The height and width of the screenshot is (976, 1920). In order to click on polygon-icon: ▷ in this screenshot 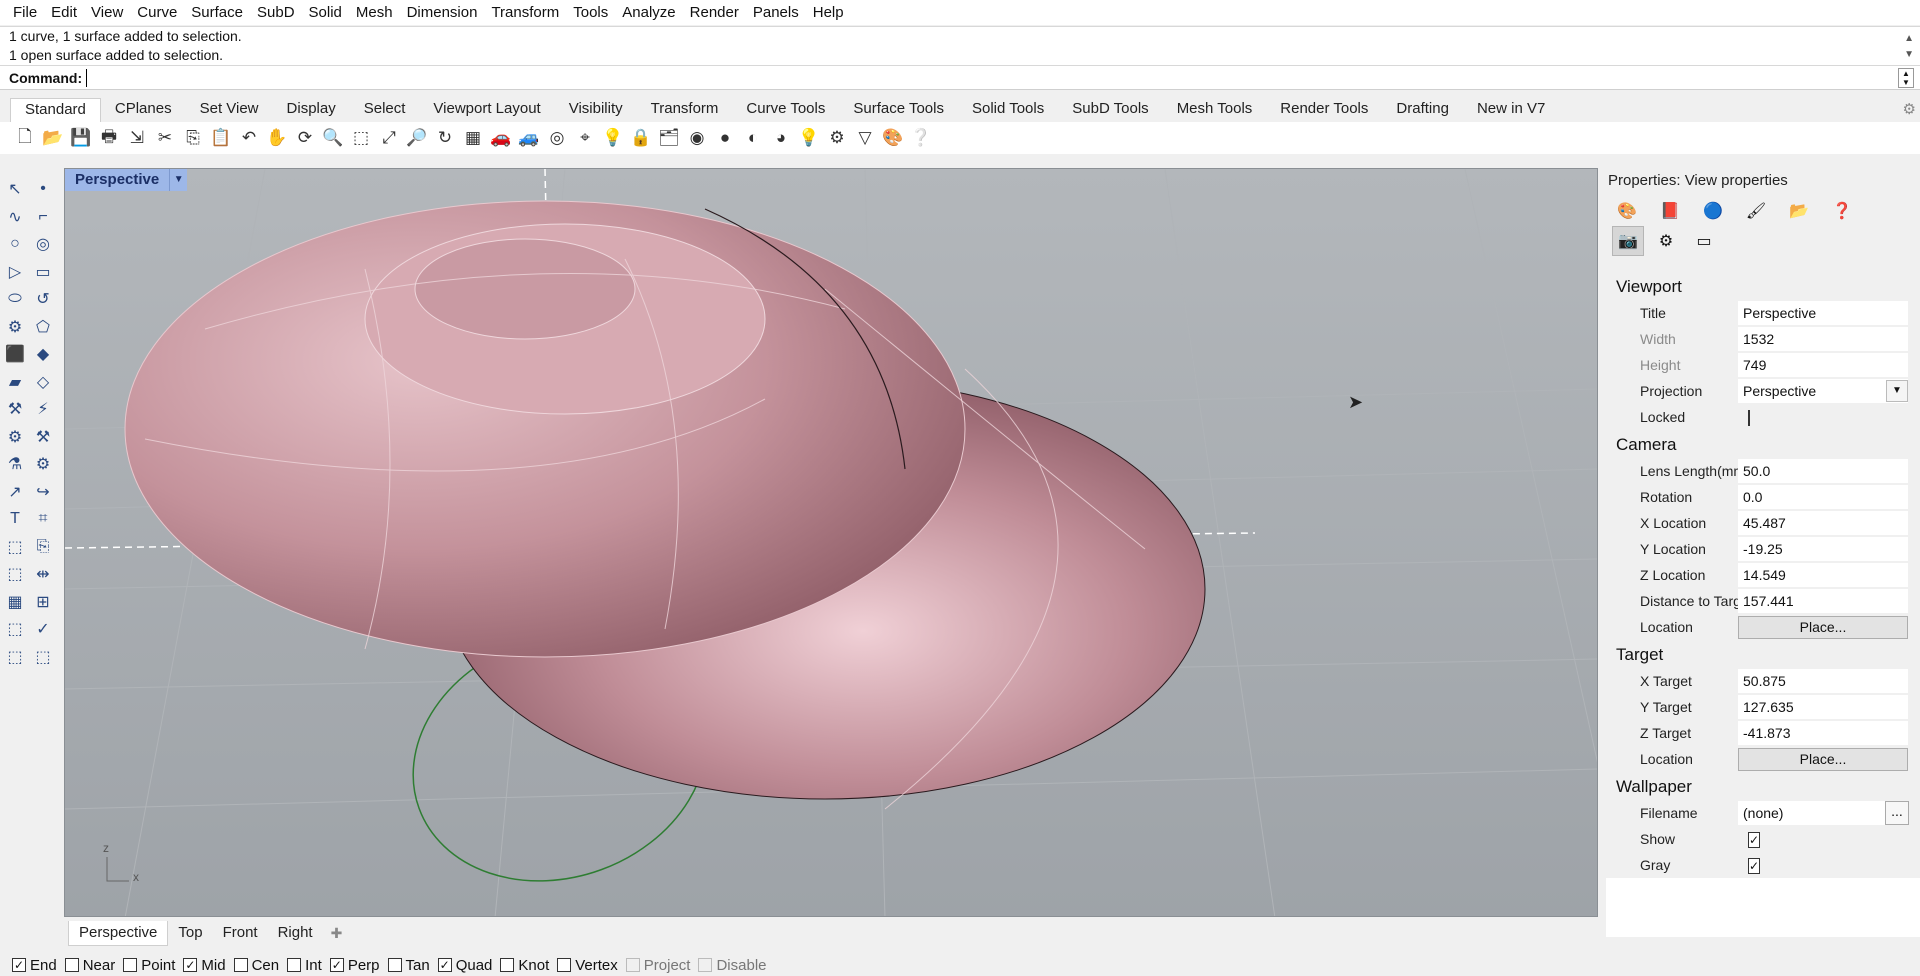, I will do `click(15, 272)`.